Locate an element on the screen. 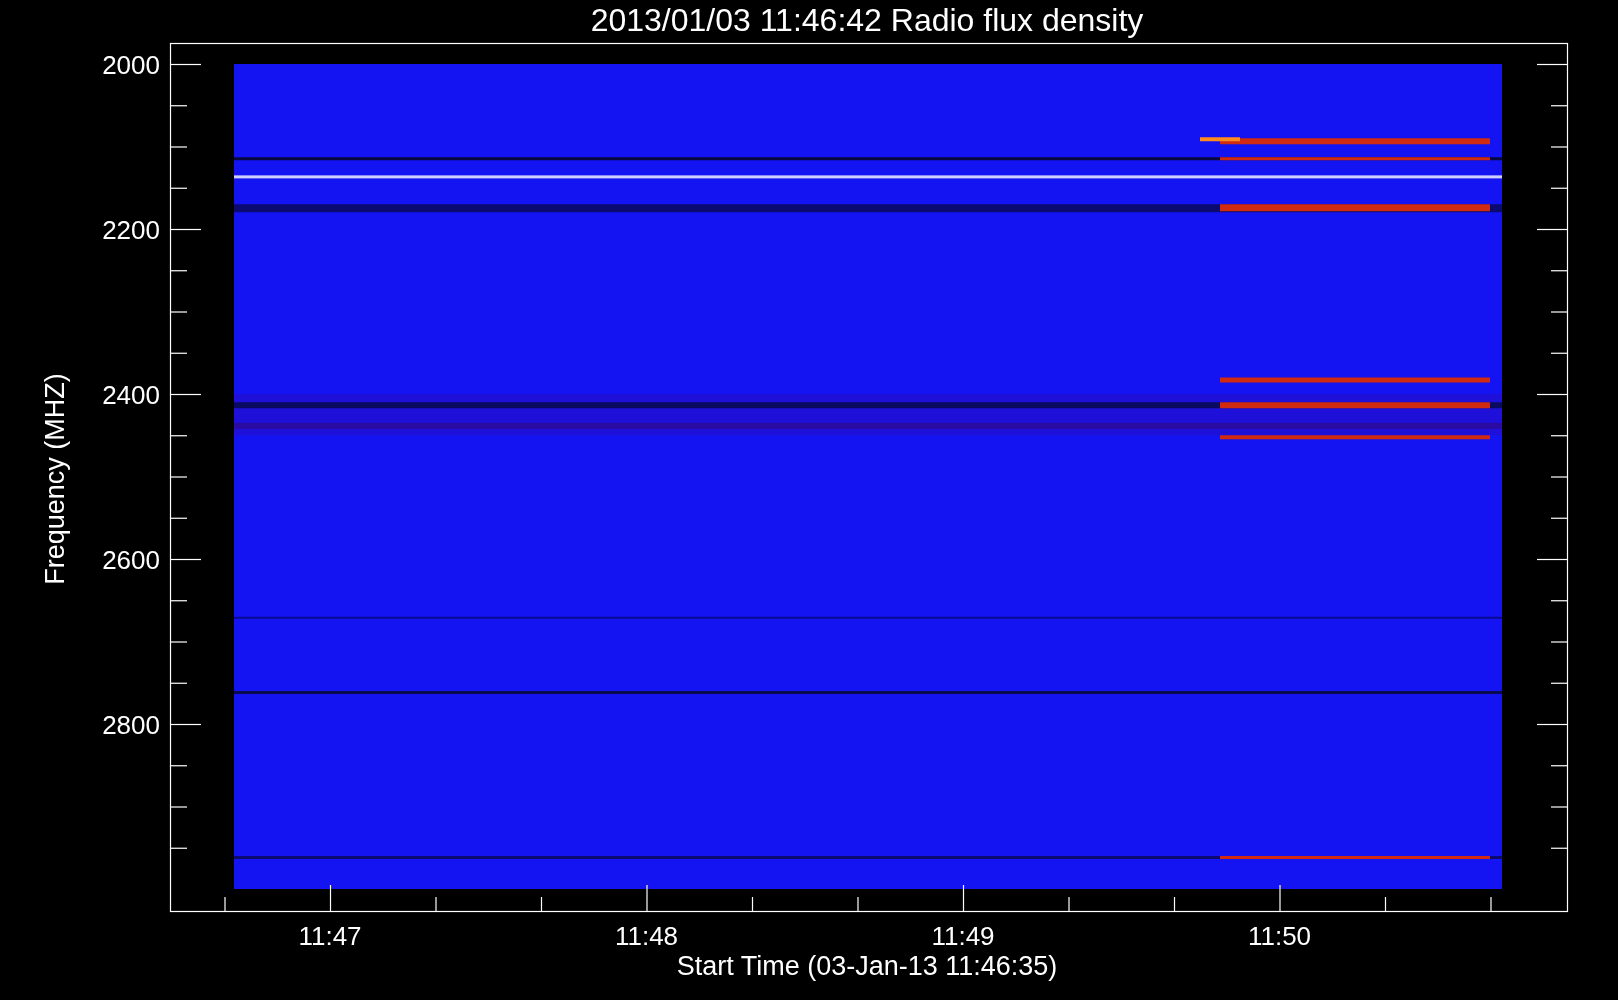 This screenshot has width=1618, height=1000. tick-label: 11:50 is located at coordinates (1279, 936).